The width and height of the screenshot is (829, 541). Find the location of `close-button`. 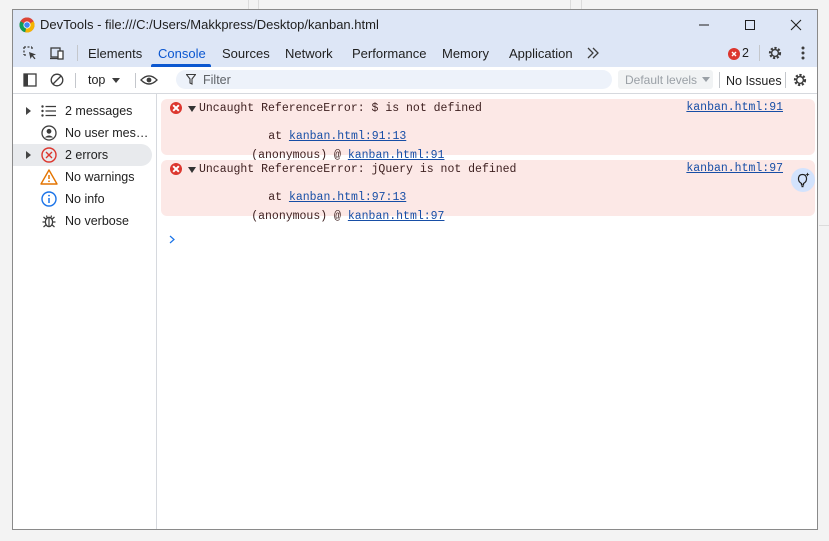

close-button is located at coordinates (795, 24).